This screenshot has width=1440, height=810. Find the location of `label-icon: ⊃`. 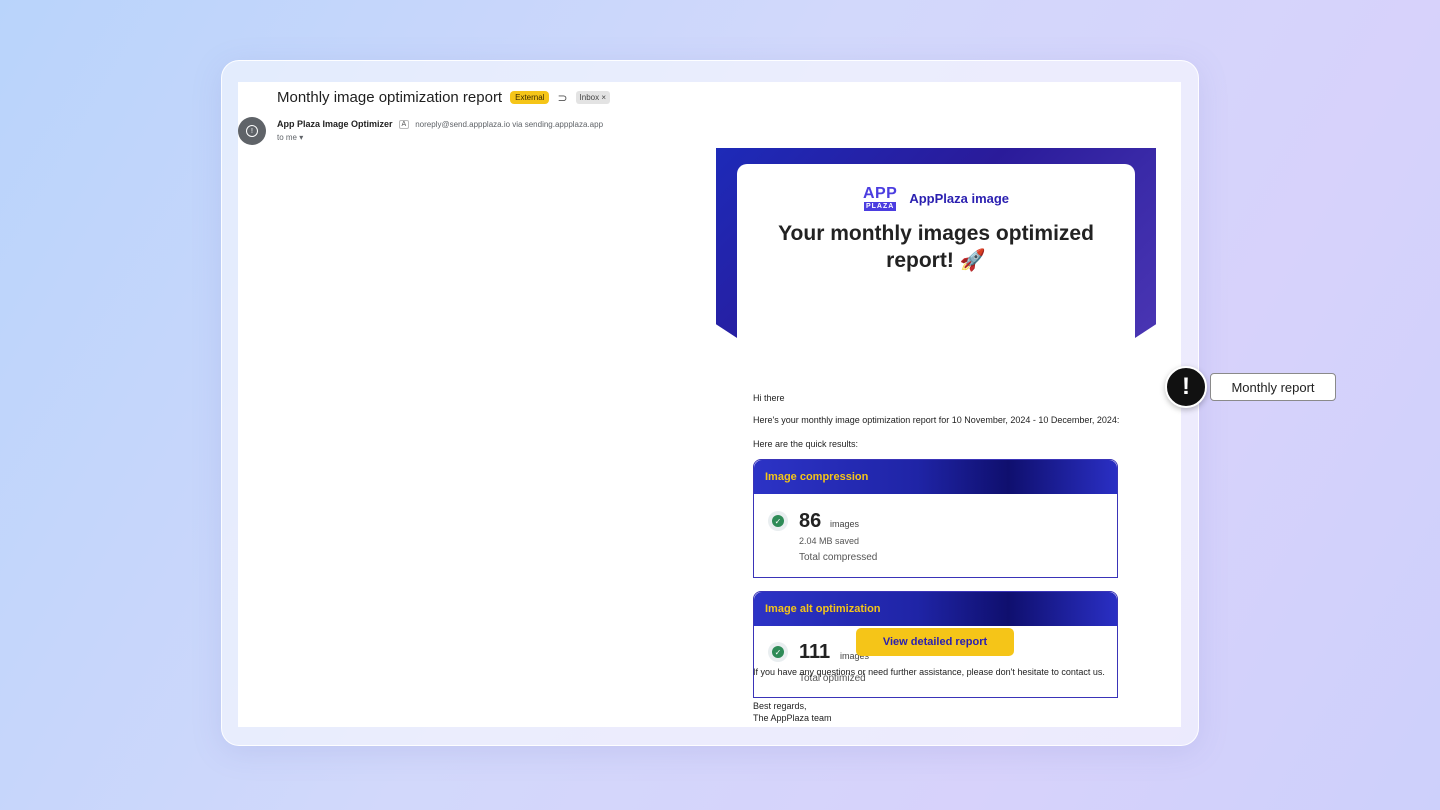

label-icon: ⊃ is located at coordinates (562, 98).